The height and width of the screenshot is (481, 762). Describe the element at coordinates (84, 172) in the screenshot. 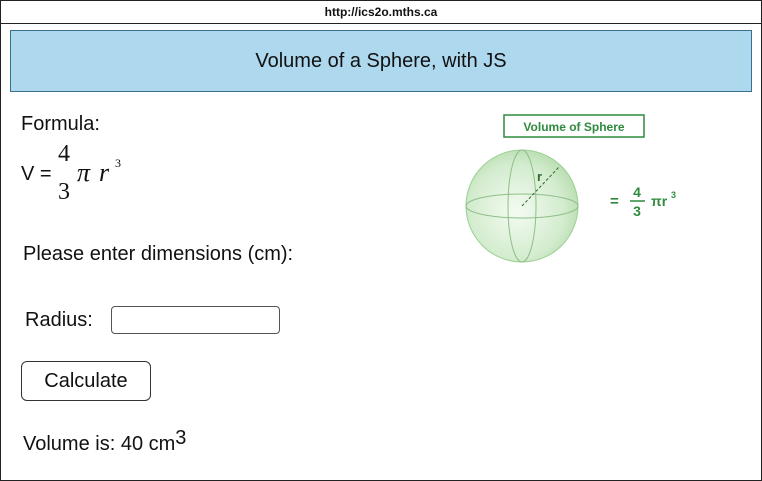

I see `formula-pi: π` at that location.